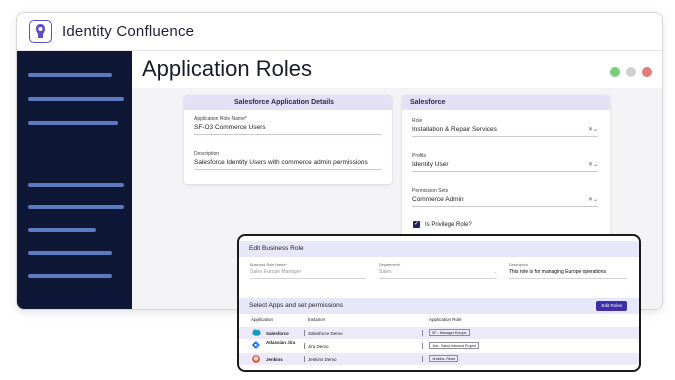 The height and width of the screenshot is (380, 675). What do you see at coordinates (256, 333) in the screenshot?
I see `salesforce-cloud-icon` at bounding box center [256, 333].